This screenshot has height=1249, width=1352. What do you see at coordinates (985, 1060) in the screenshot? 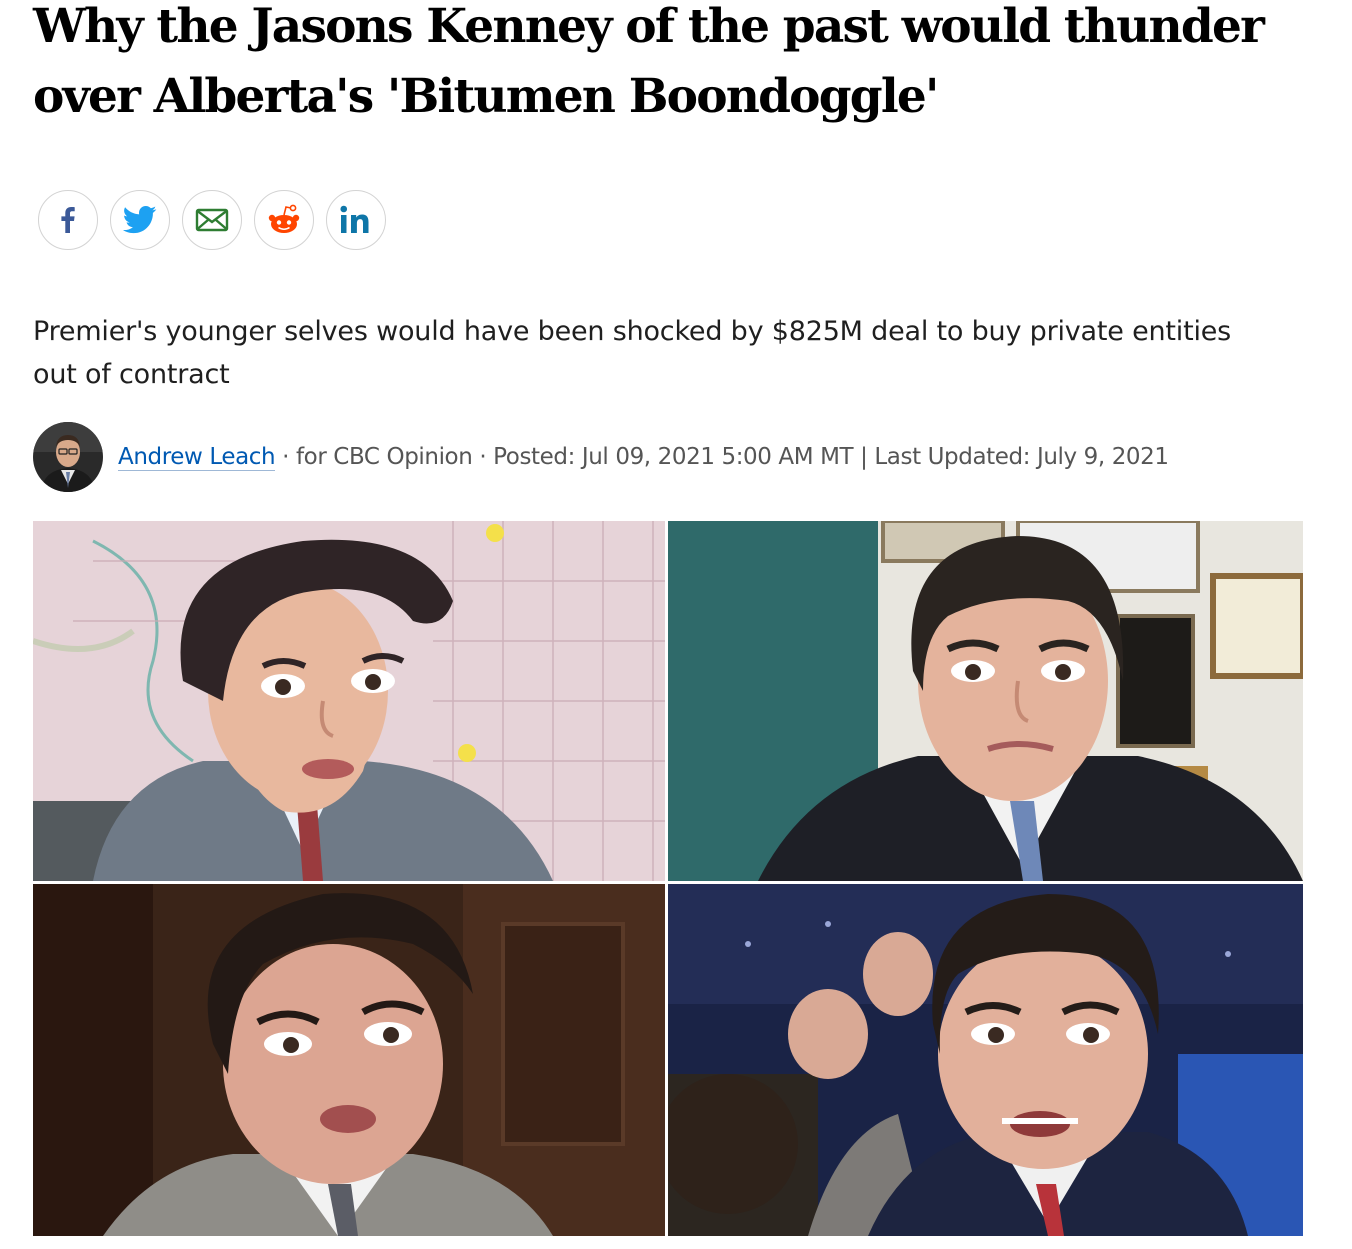
I see `photo-panel-bottom-right` at bounding box center [985, 1060].